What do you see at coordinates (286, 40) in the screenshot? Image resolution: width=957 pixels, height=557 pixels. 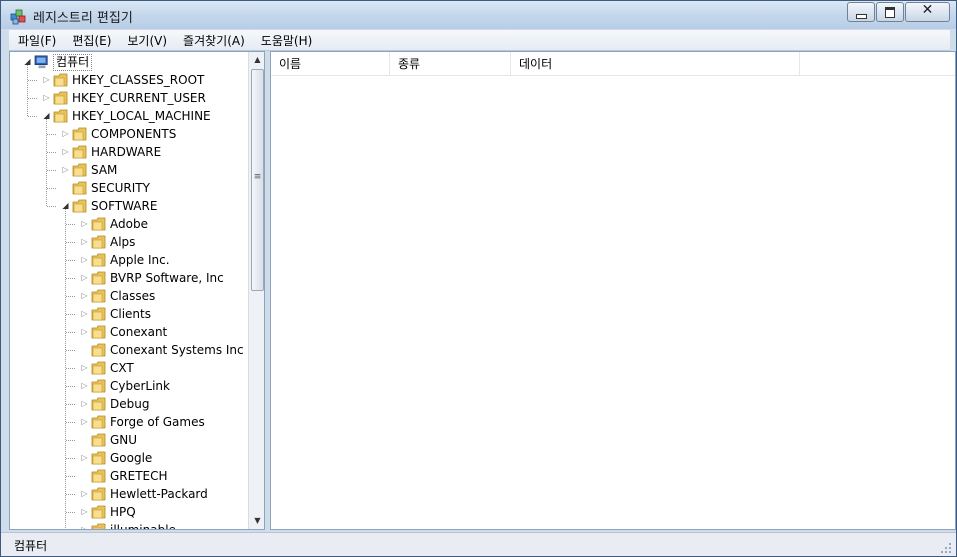 I see `menu-help: 도움말(H)` at bounding box center [286, 40].